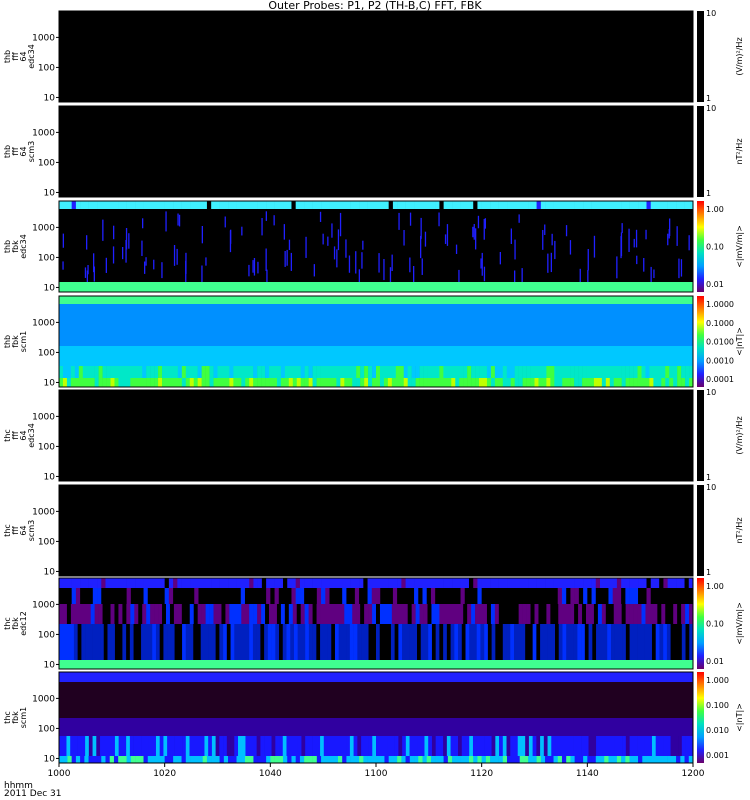 The image size is (750, 800). I want to click on colorbar-label: <|nT|>, so click(739, 717).